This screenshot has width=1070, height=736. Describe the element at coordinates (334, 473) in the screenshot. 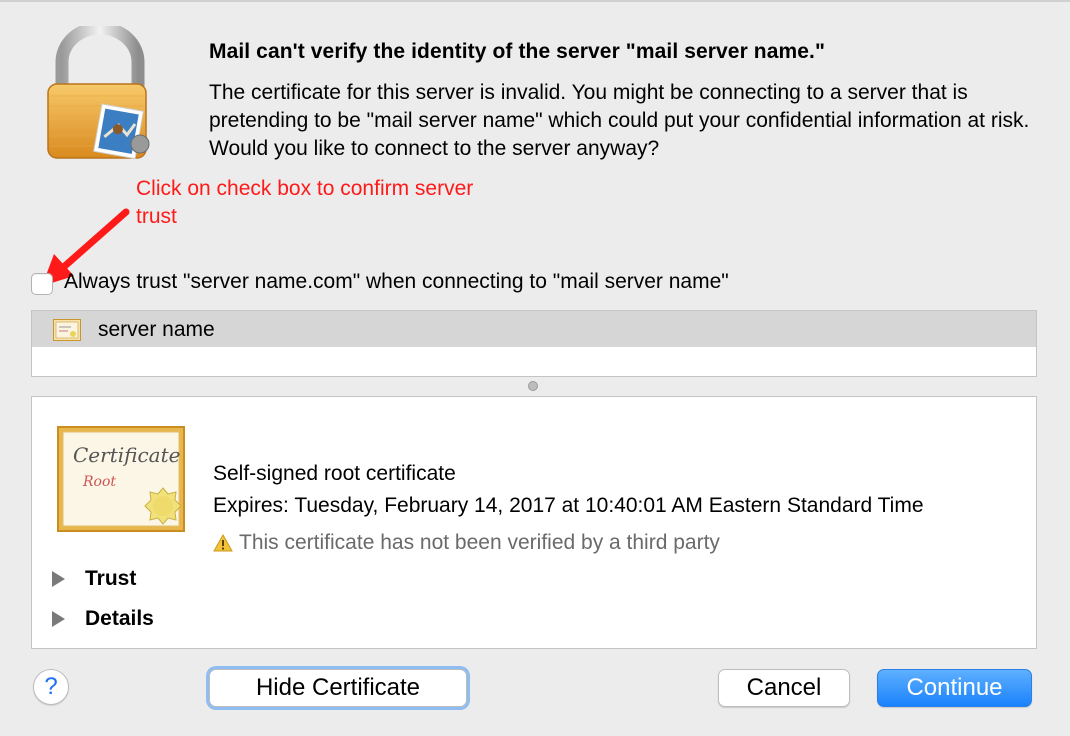

I see `certificate-name: Self-signed root certificate` at that location.